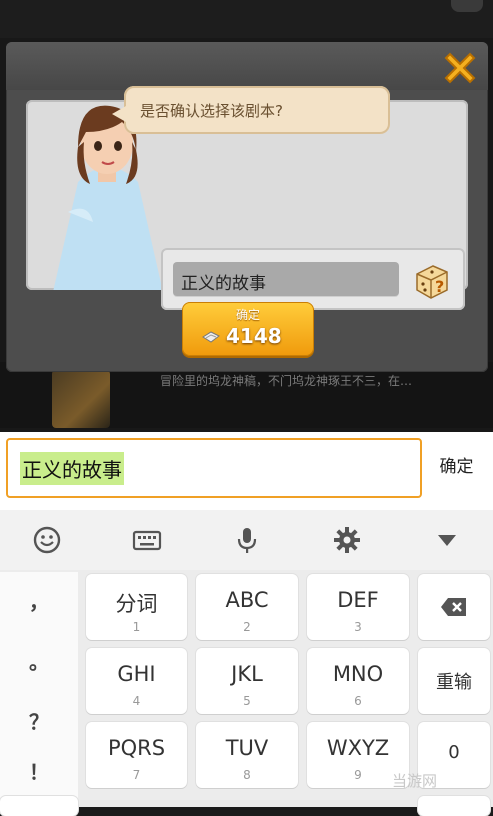 This screenshot has width=493, height=816. Describe the element at coordinates (358, 600) in the screenshot. I see `key-label: DEF` at that location.